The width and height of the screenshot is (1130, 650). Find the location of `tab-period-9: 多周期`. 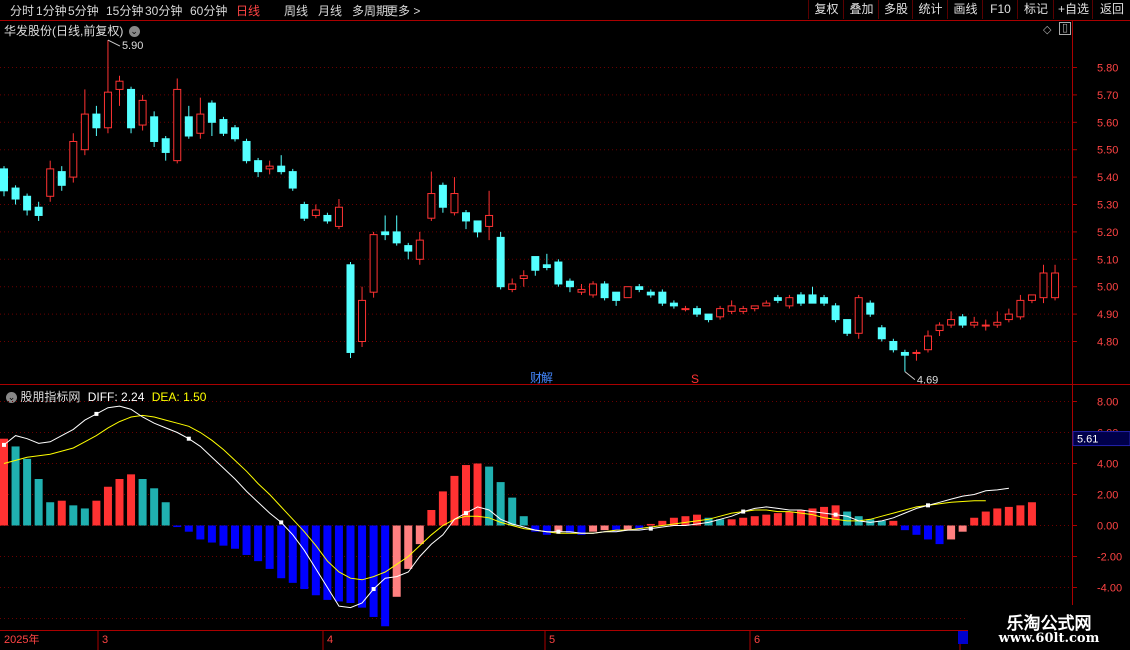

tab-period-9: 多周期 is located at coordinates (370, 10).